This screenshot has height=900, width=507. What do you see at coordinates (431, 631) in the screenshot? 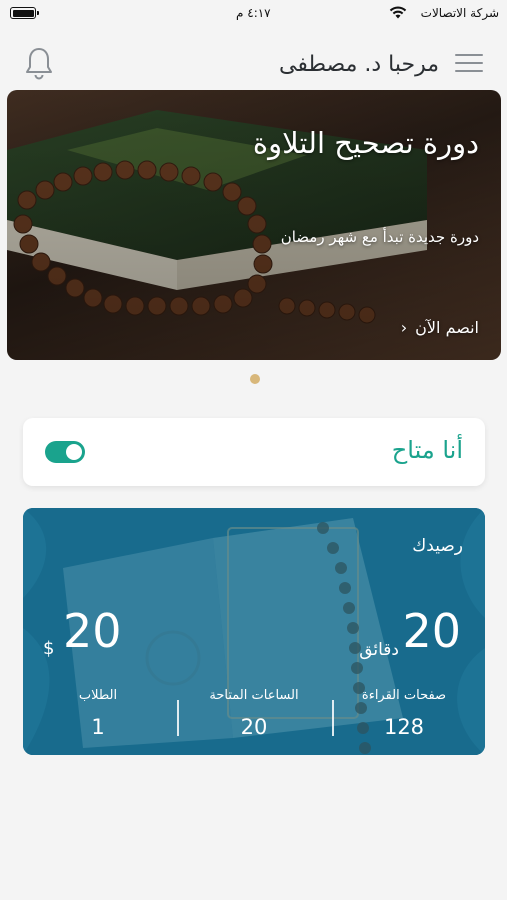
I see `minutes-value: 20` at bounding box center [431, 631].